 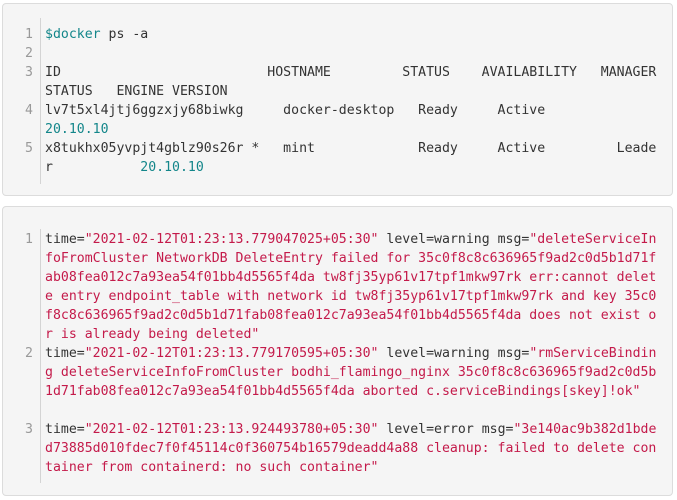 What do you see at coordinates (124, 34) in the screenshot?
I see `command-text: ps -a` at bounding box center [124, 34].